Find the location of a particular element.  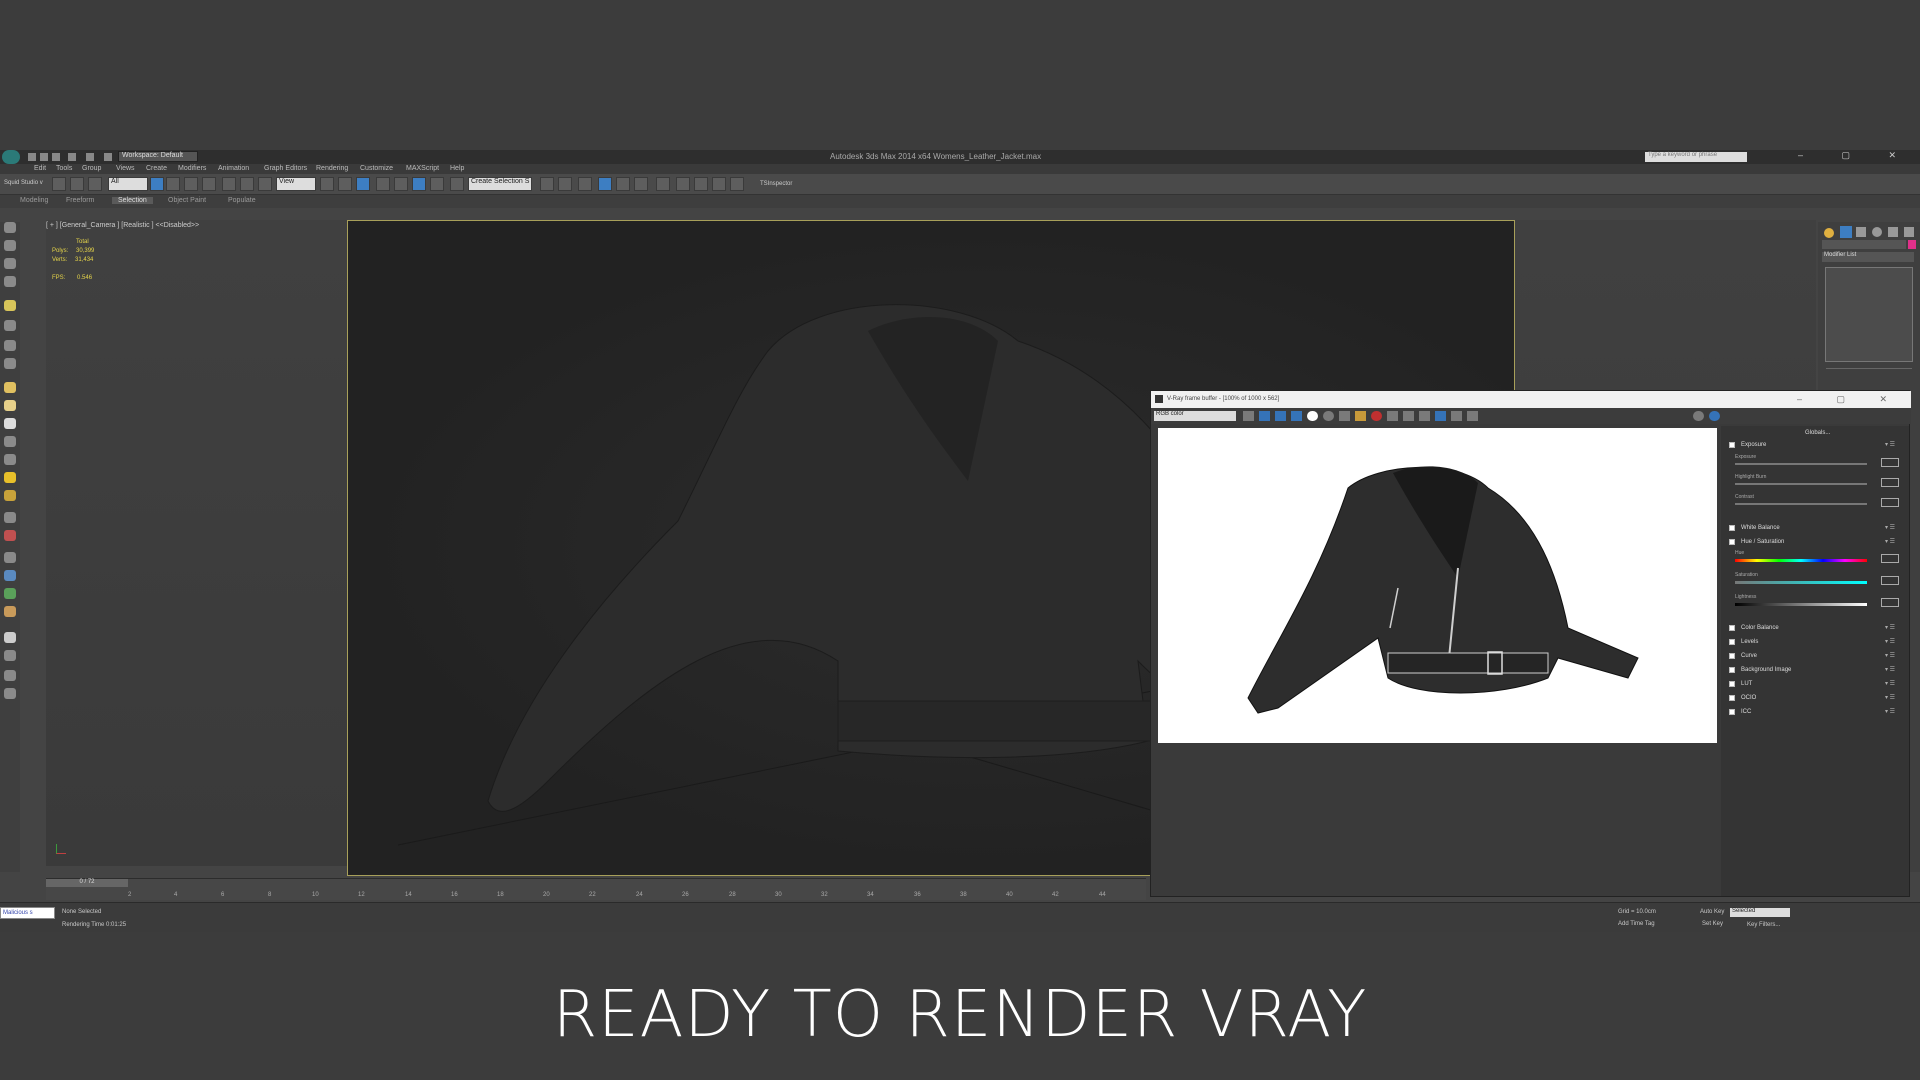

compare-icon is located at coordinates (1456, 416).